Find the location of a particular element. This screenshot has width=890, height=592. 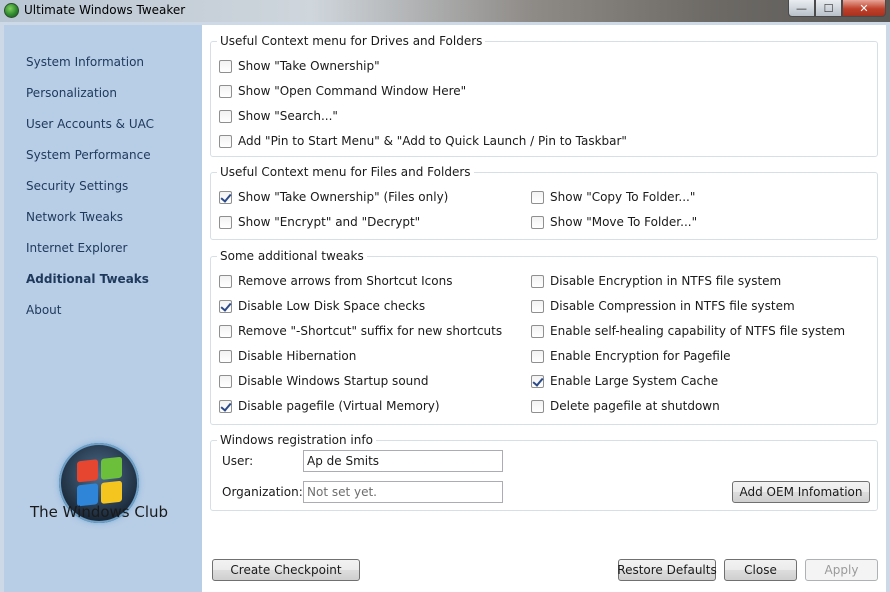

checkbox-disable-startup-sound: Disable Windows Startup sound is located at coordinates (323, 381).